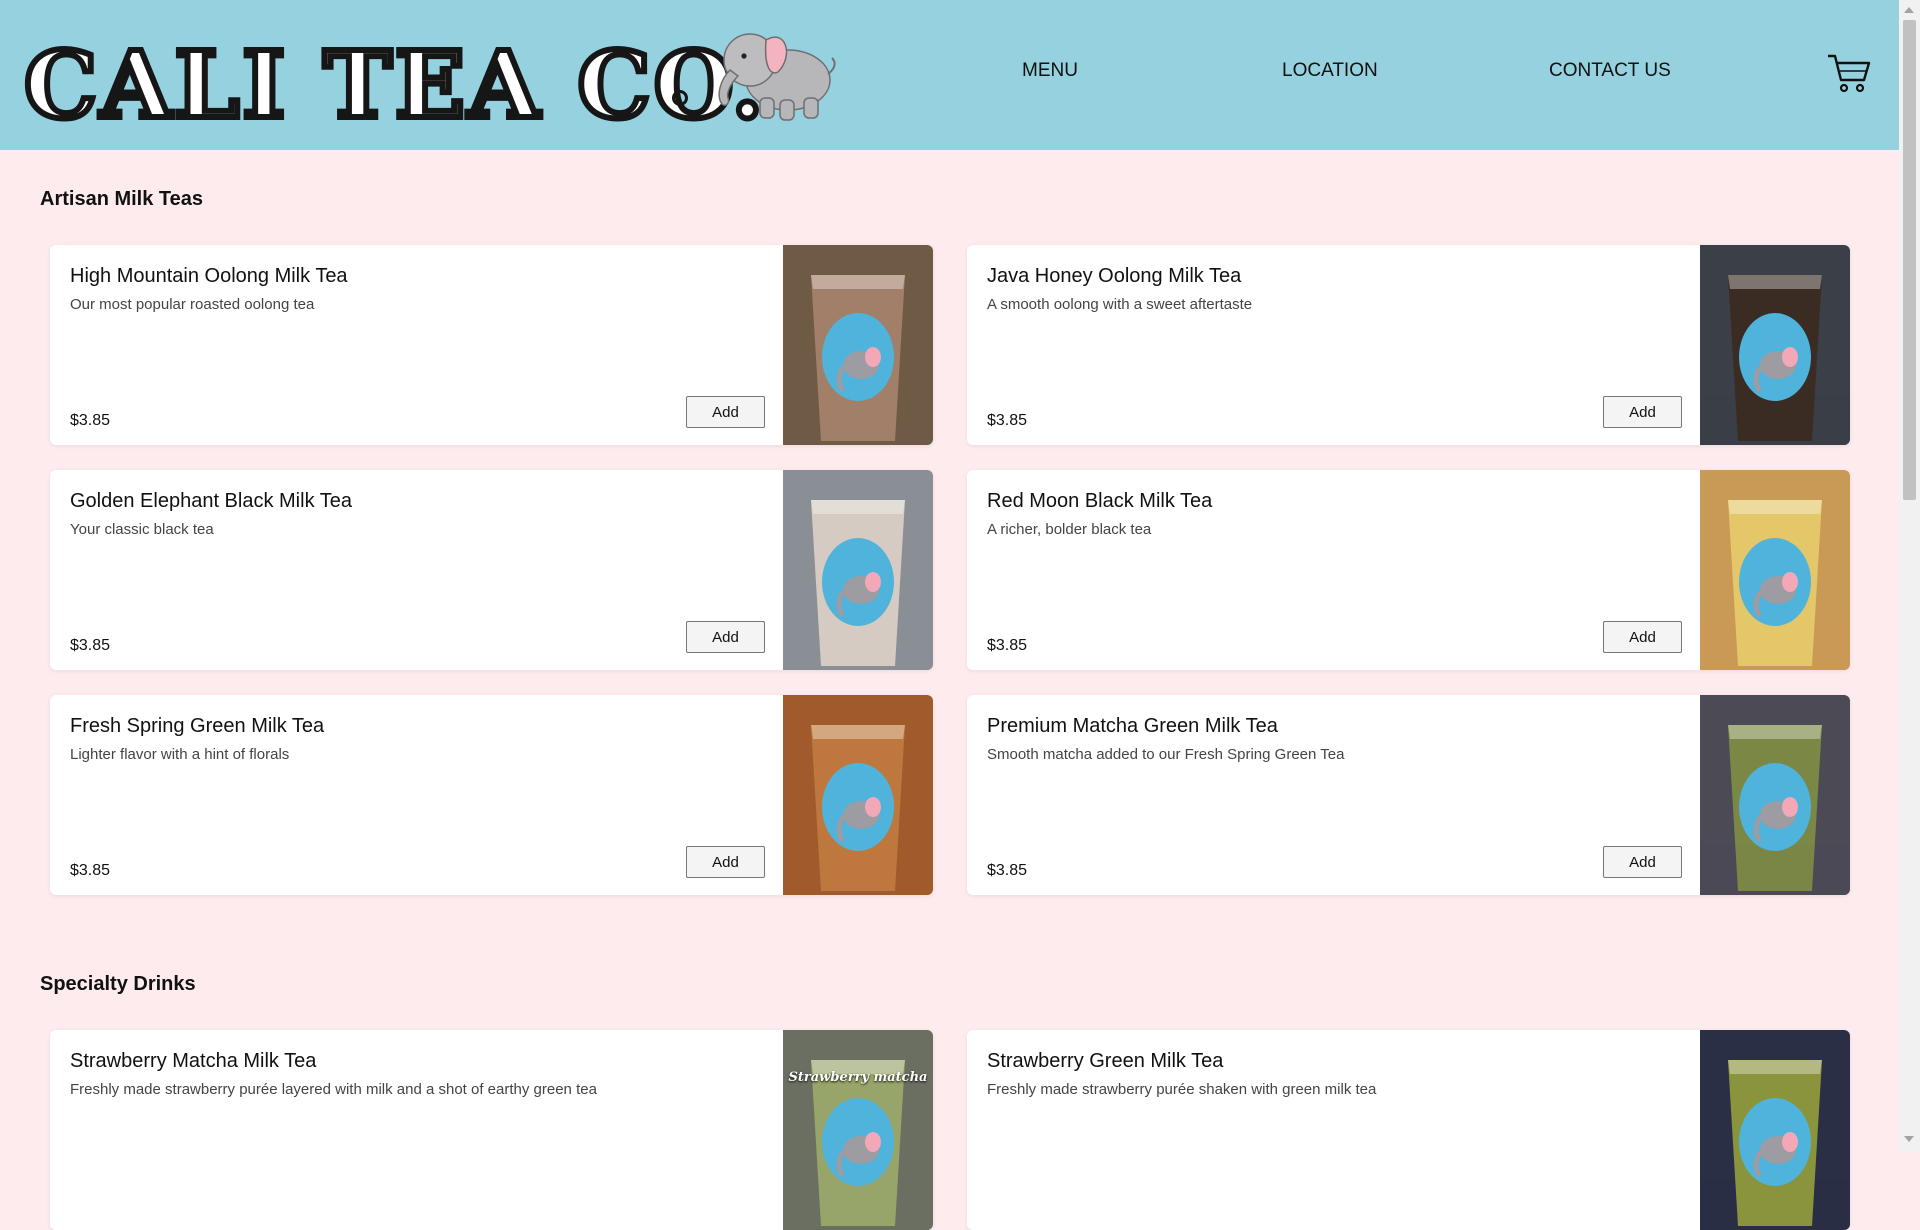 The image size is (1920, 1230). Describe the element at coordinates (393, 85) in the screenshot. I see `site-logo: CALI TEA CO.` at that location.